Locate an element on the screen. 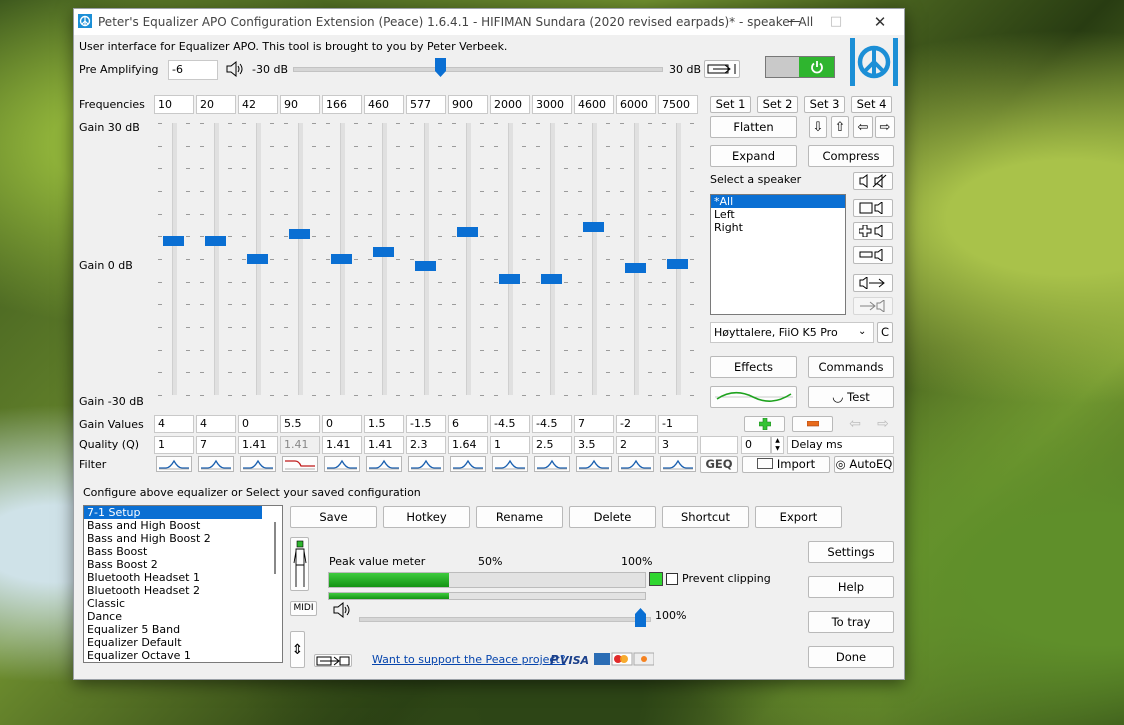  frequency-input: 7500 is located at coordinates (678, 104).